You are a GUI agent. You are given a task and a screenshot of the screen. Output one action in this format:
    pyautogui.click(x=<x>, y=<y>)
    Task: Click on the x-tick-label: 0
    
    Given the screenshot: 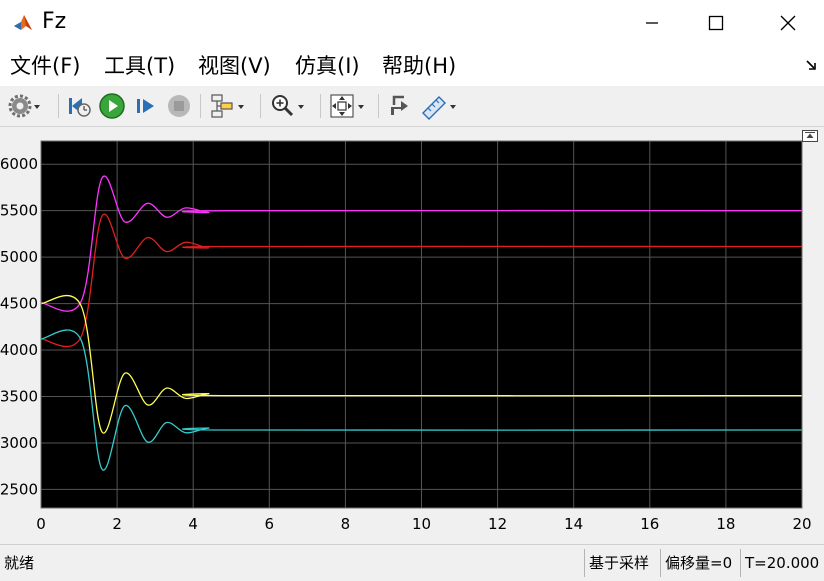 What is the action you would take?
    pyautogui.click(x=41, y=524)
    